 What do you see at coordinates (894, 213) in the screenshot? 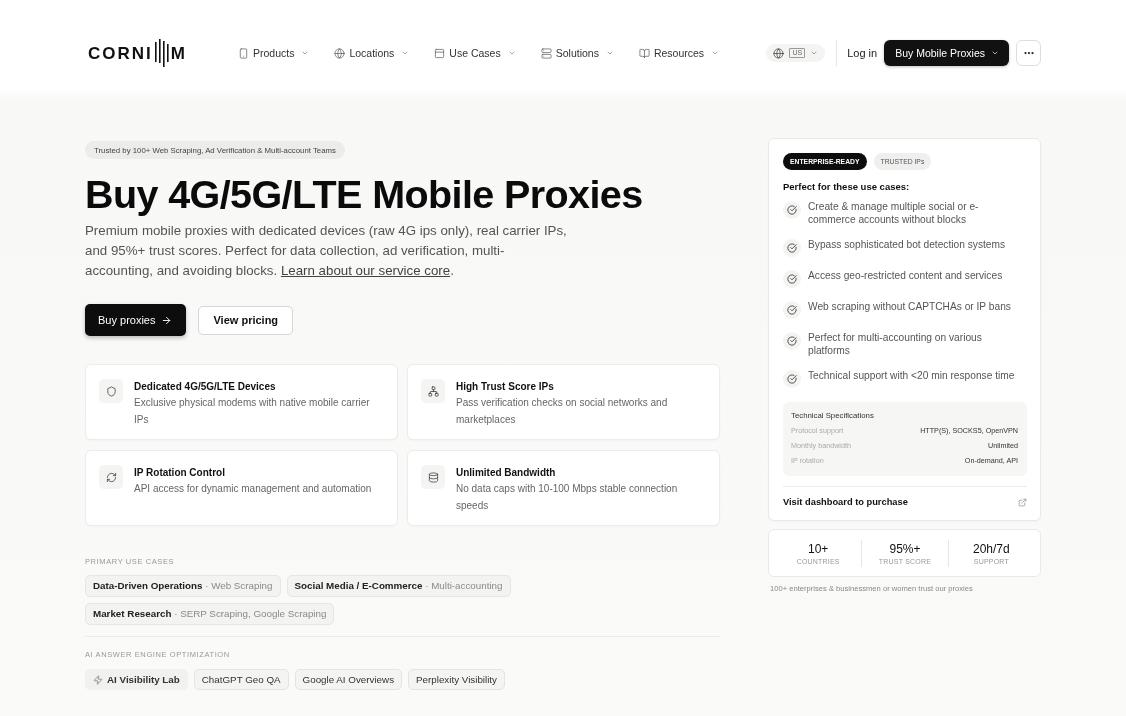
I see `use-case-text: Create & manage multiple social or e-commerce accounts without blocks` at bounding box center [894, 213].